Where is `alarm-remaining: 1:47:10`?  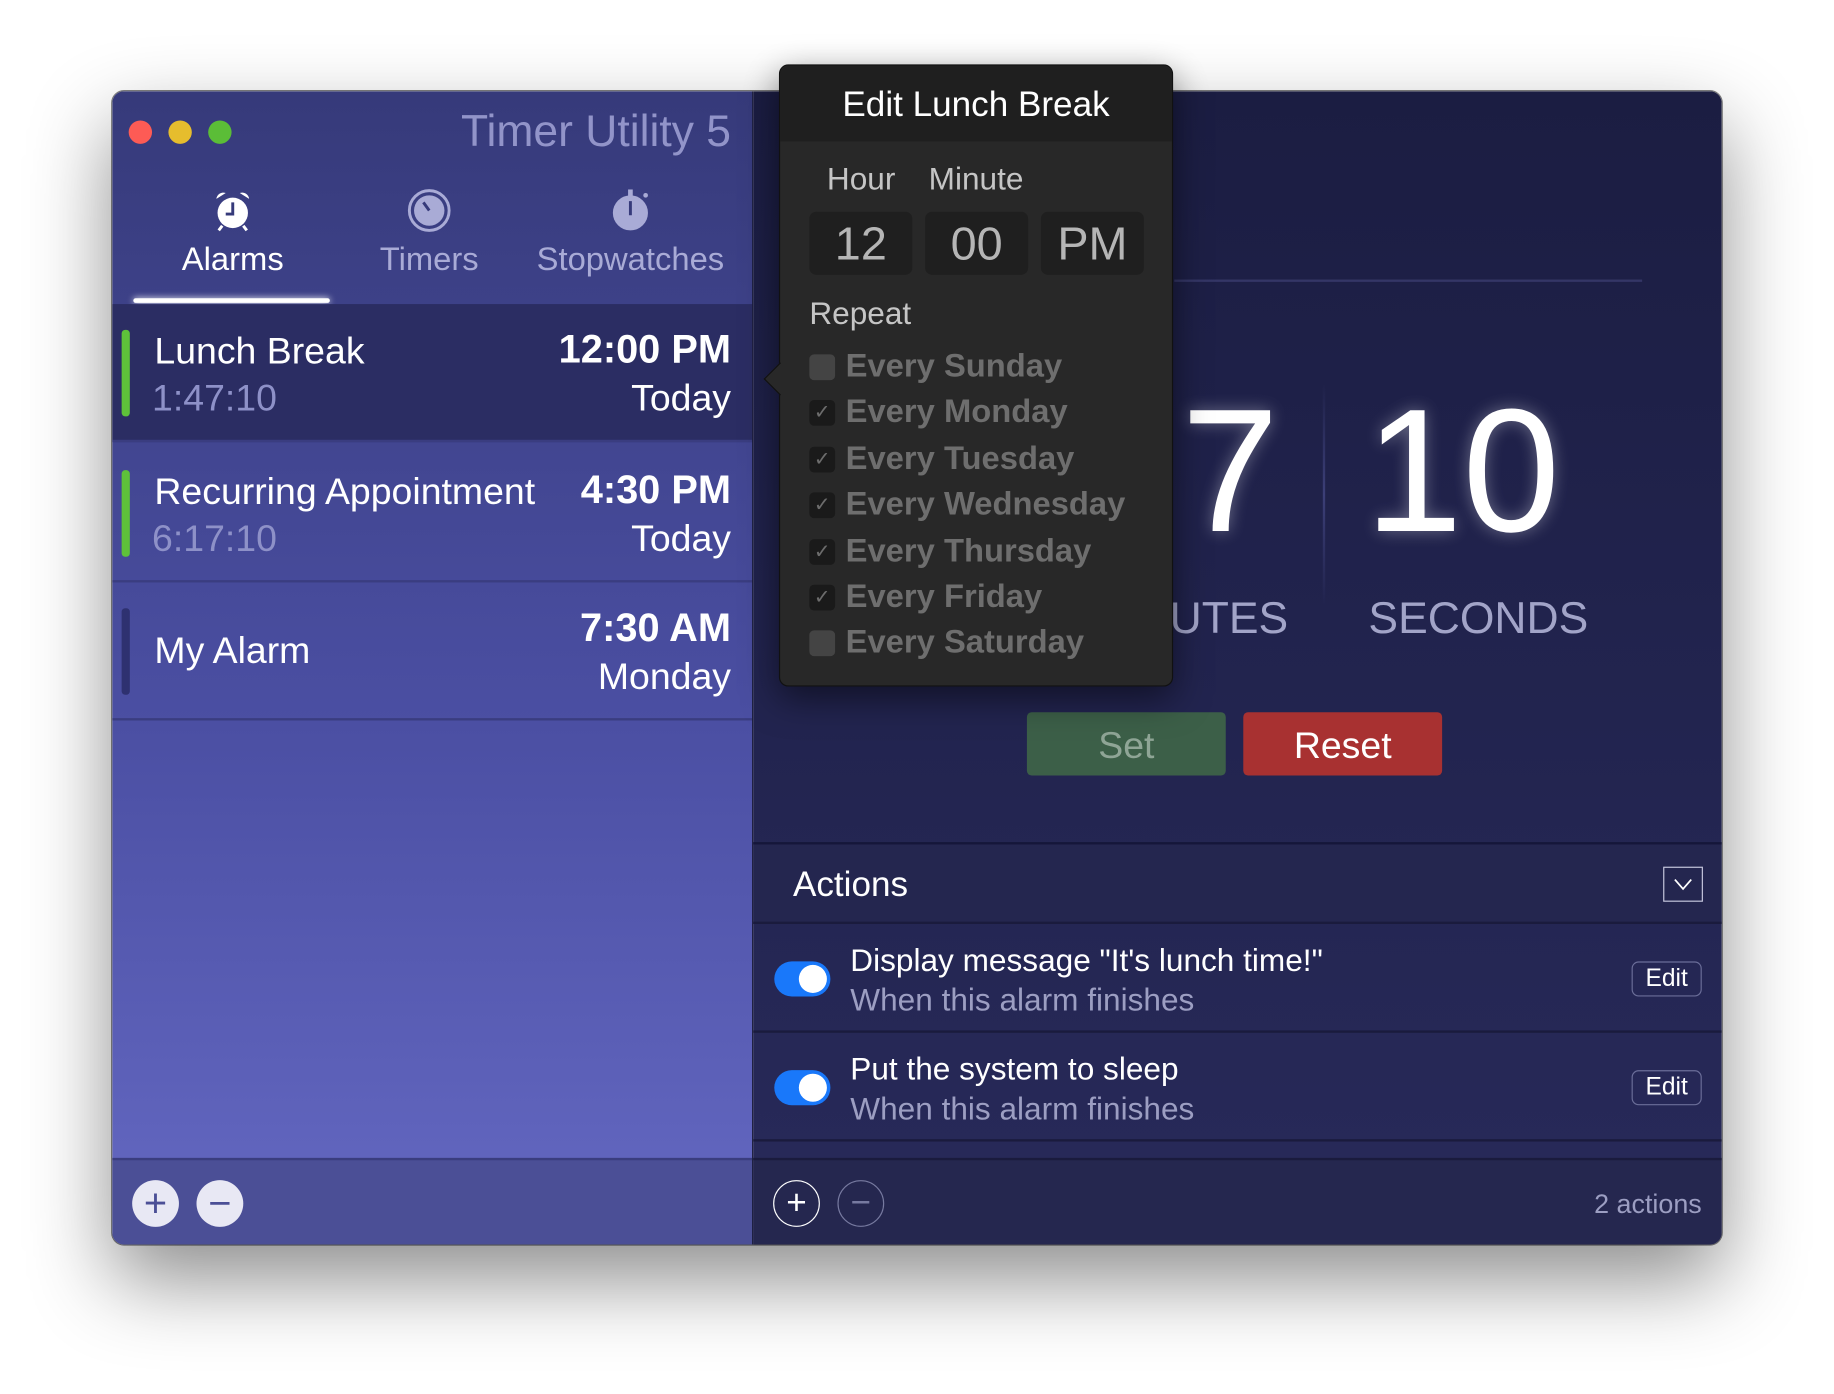 alarm-remaining: 1:47:10 is located at coordinates (214, 397).